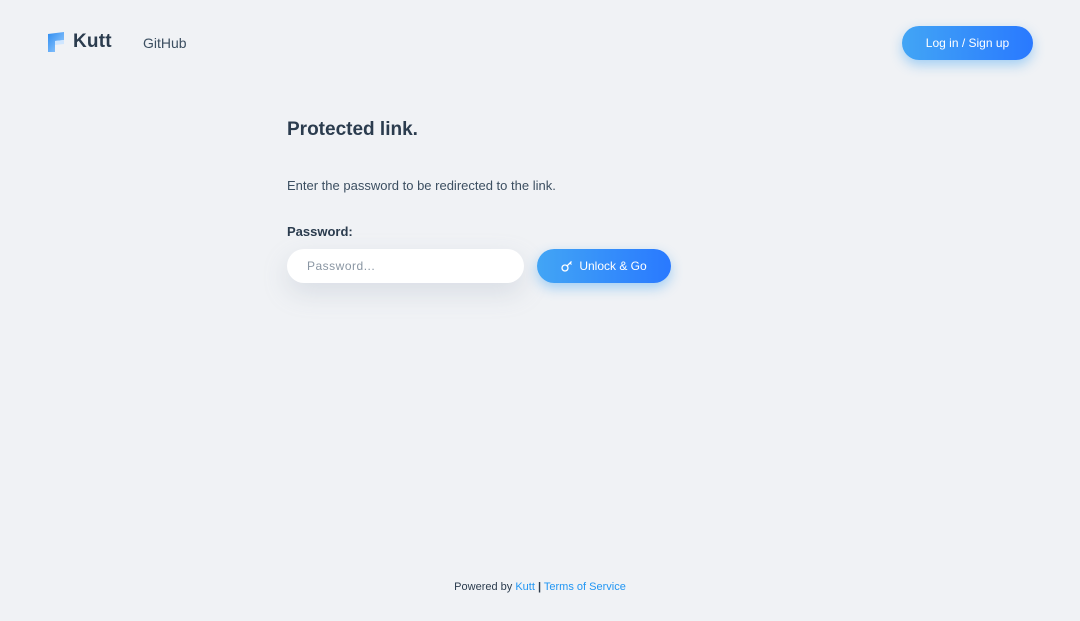  What do you see at coordinates (540, 43) in the screenshot?
I see `header: Kutt GitHub Log in / Sign up` at bounding box center [540, 43].